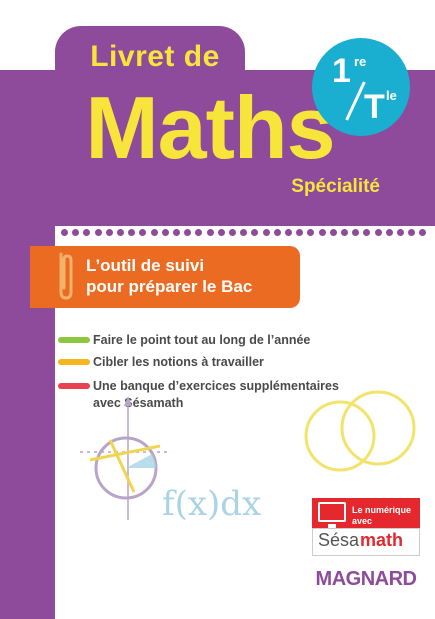  I want to click on title-line-livret: Livret de, so click(155, 56).